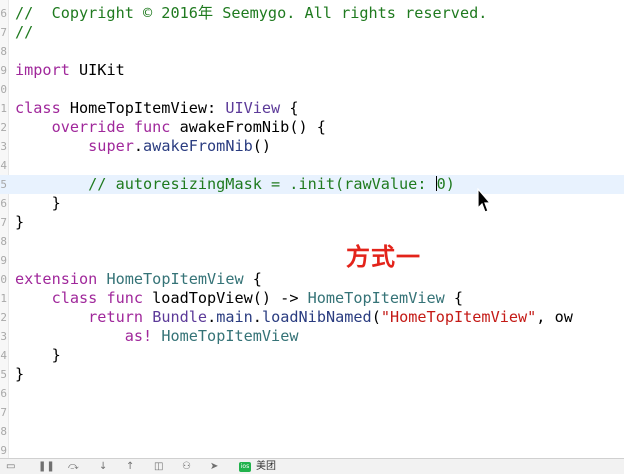 Image resolution: width=624 pixels, height=474 pixels. I want to click on code-line: 4 }, so click(312, 355).